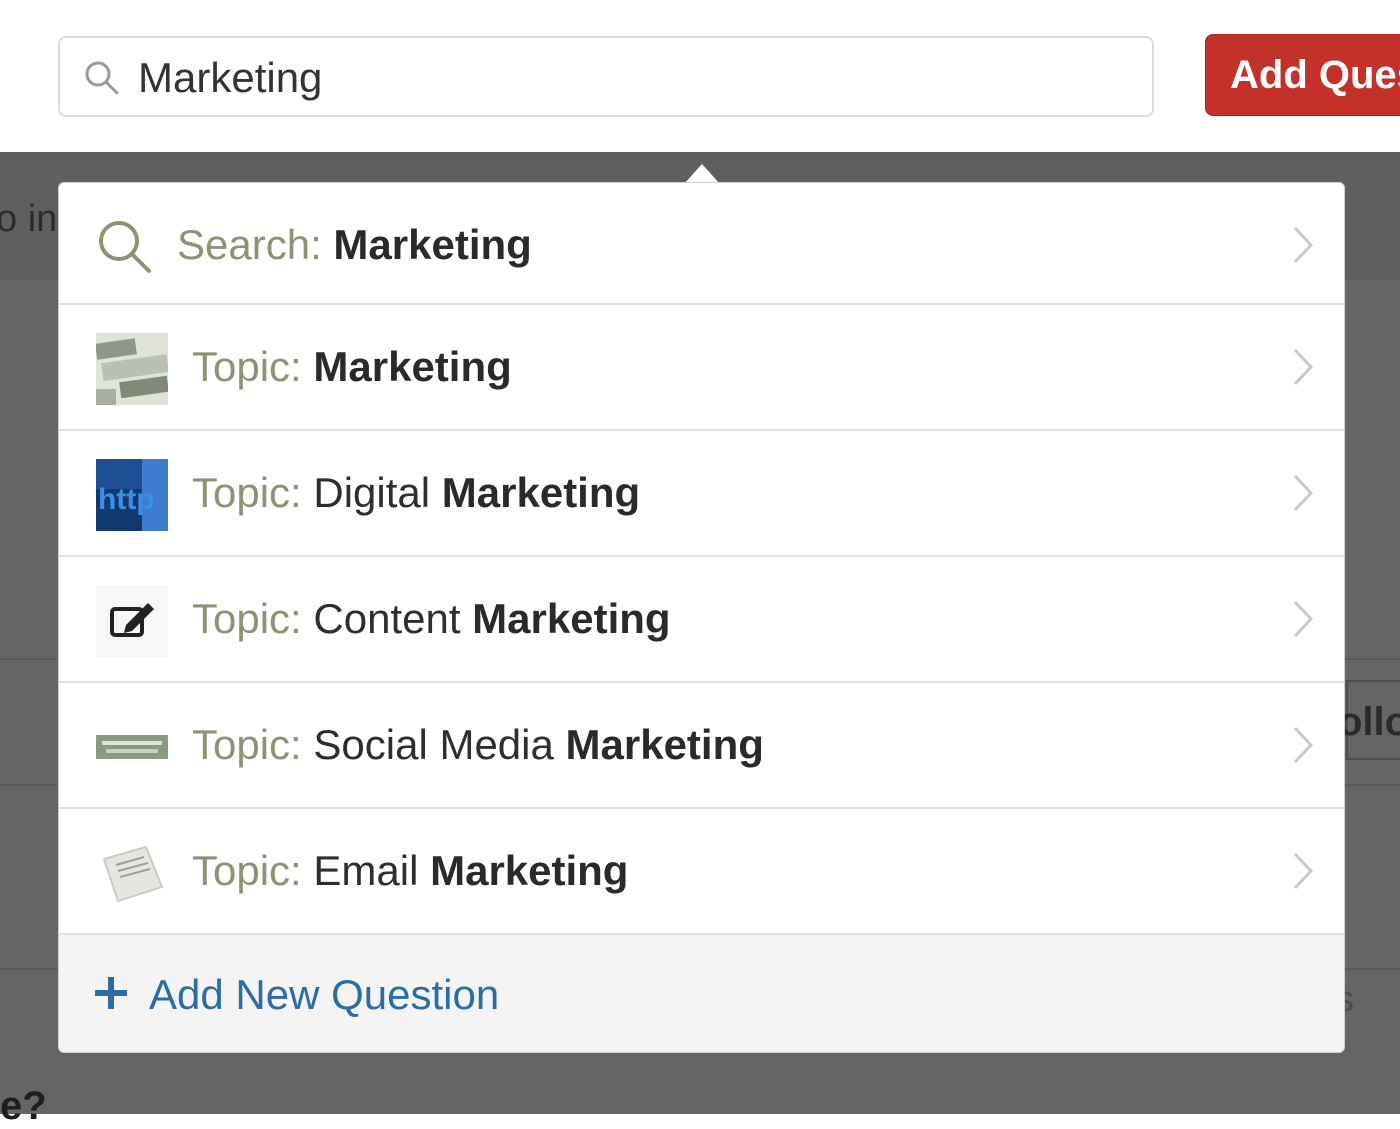 The image size is (1400, 1129). What do you see at coordinates (701, 992) in the screenshot?
I see `add-new-question-link: Add New Question` at bounding box center [701, 992].